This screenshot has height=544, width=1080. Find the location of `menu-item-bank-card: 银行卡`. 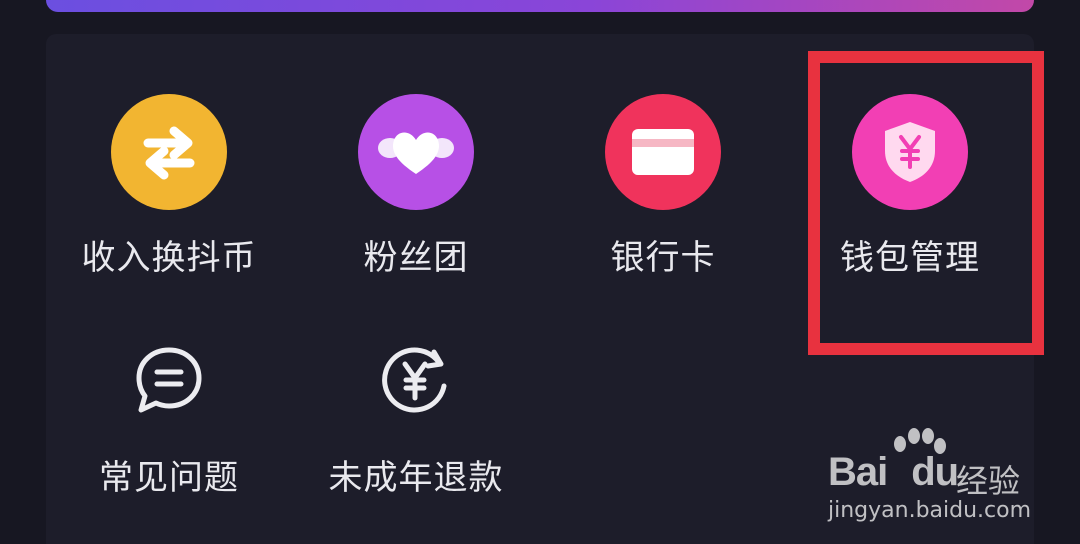

menu-item-bank-card: 银行卡 is located at coordinates (663, 199).